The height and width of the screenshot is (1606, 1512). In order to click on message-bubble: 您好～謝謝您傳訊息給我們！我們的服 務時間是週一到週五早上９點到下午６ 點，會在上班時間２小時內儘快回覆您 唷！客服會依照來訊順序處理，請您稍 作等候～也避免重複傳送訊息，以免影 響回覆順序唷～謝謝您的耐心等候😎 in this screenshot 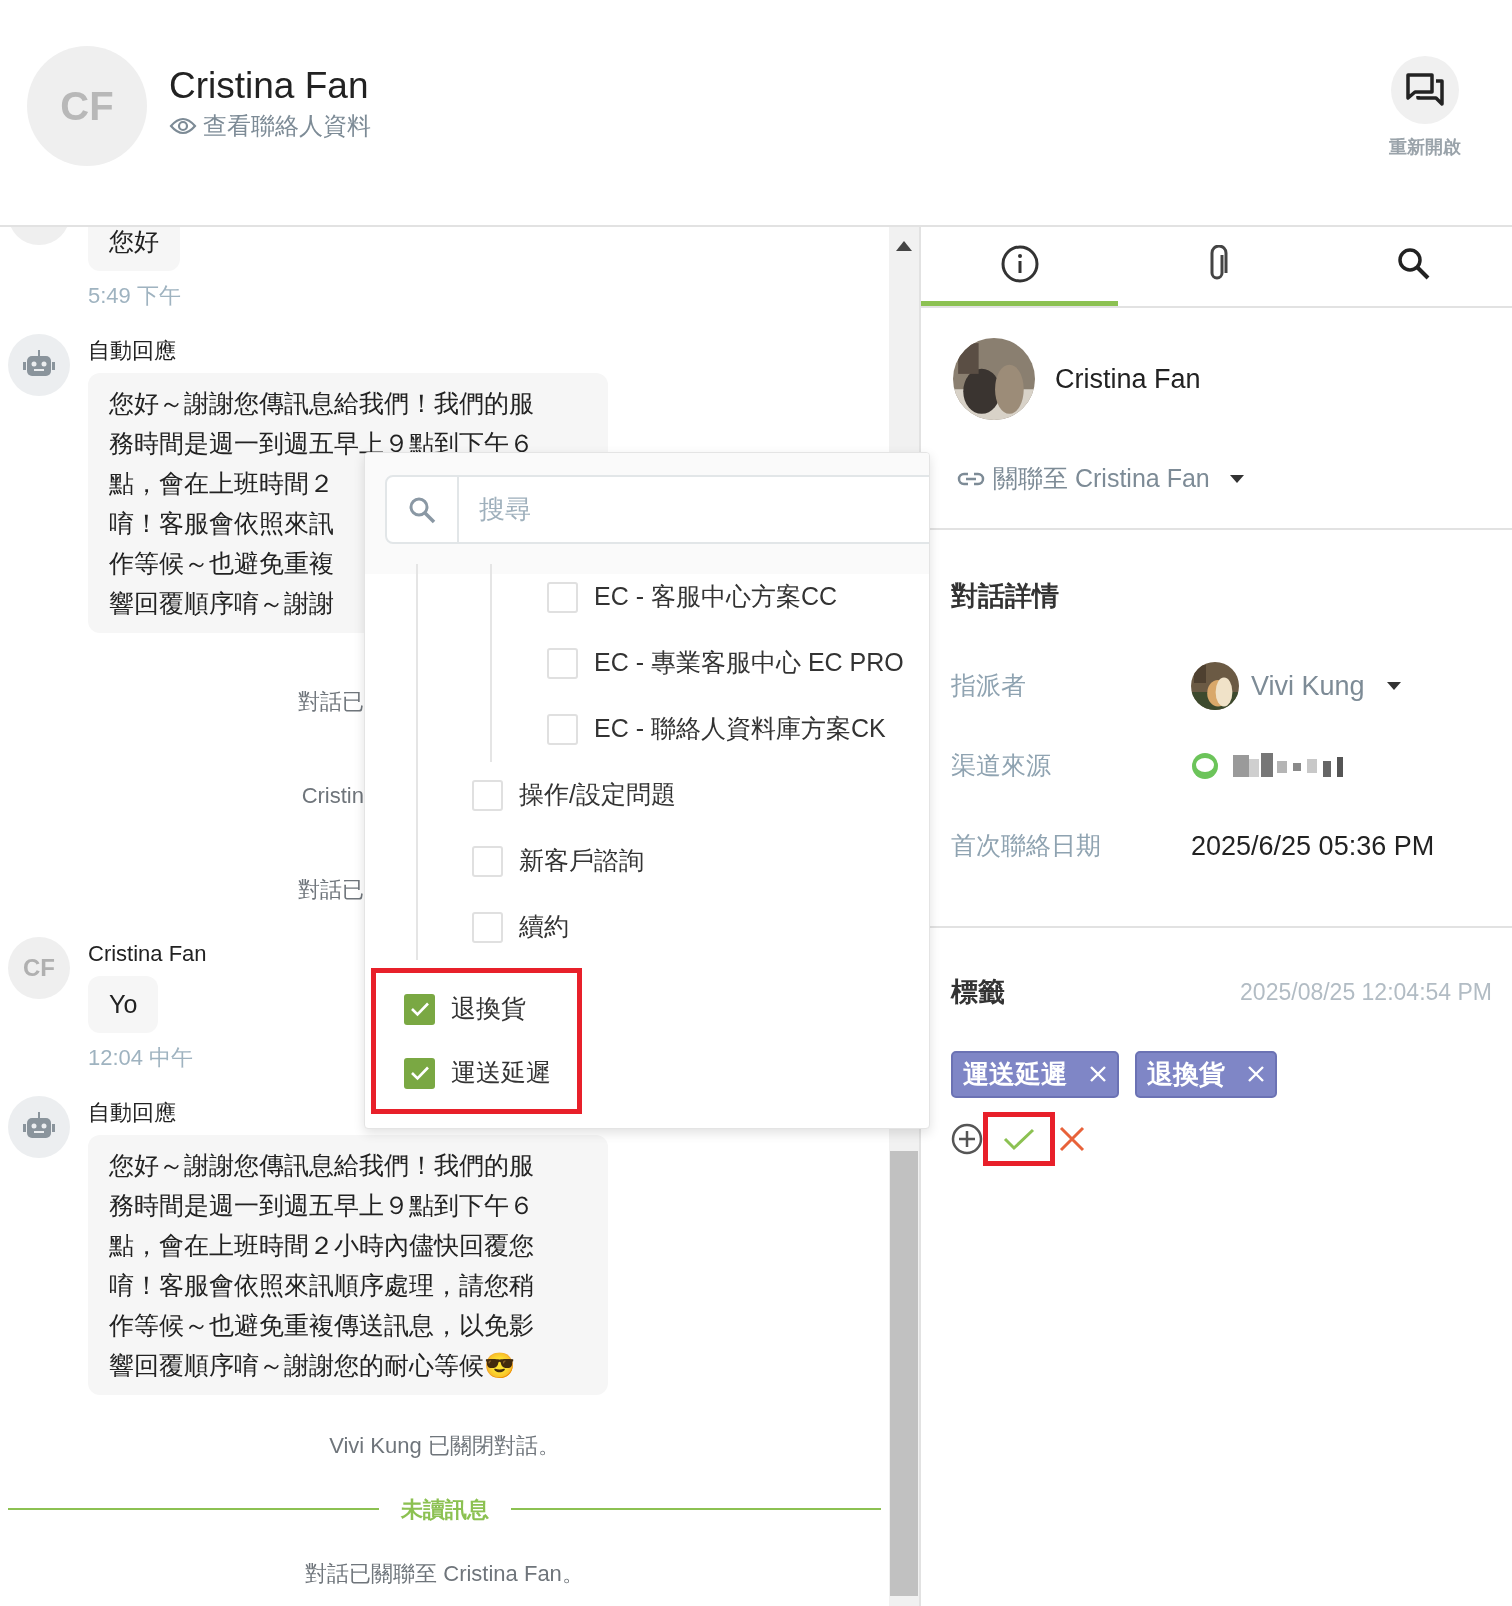, I will do `click(348, 1265)`.